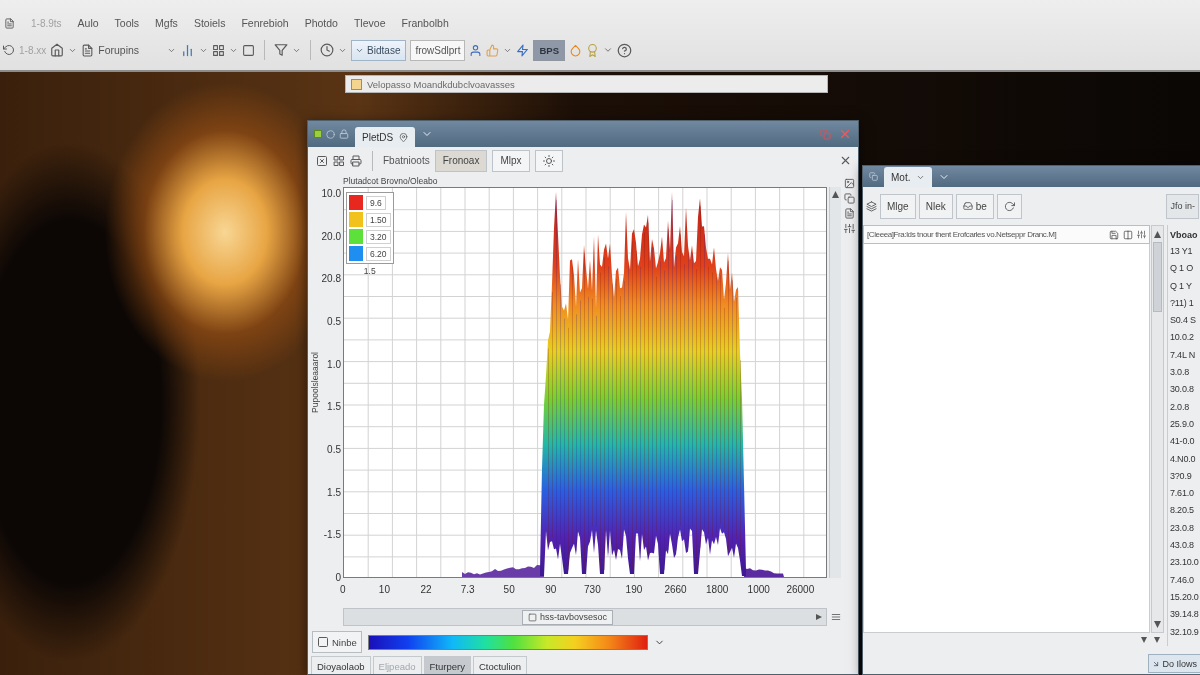 The width and height of the screenshot is (1200, 675). What do you see at coordinates (1182, 338) in the screenshot?
I see `value-text: 10.0.2` at bounding box center [1182, 338].